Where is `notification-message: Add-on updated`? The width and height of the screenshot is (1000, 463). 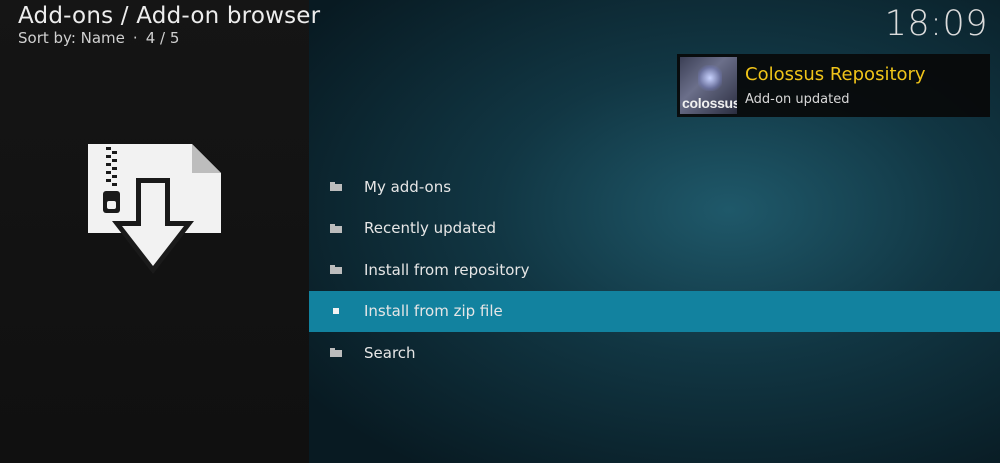
notification-message: Add-on updated is located at coordinates (797, 99).